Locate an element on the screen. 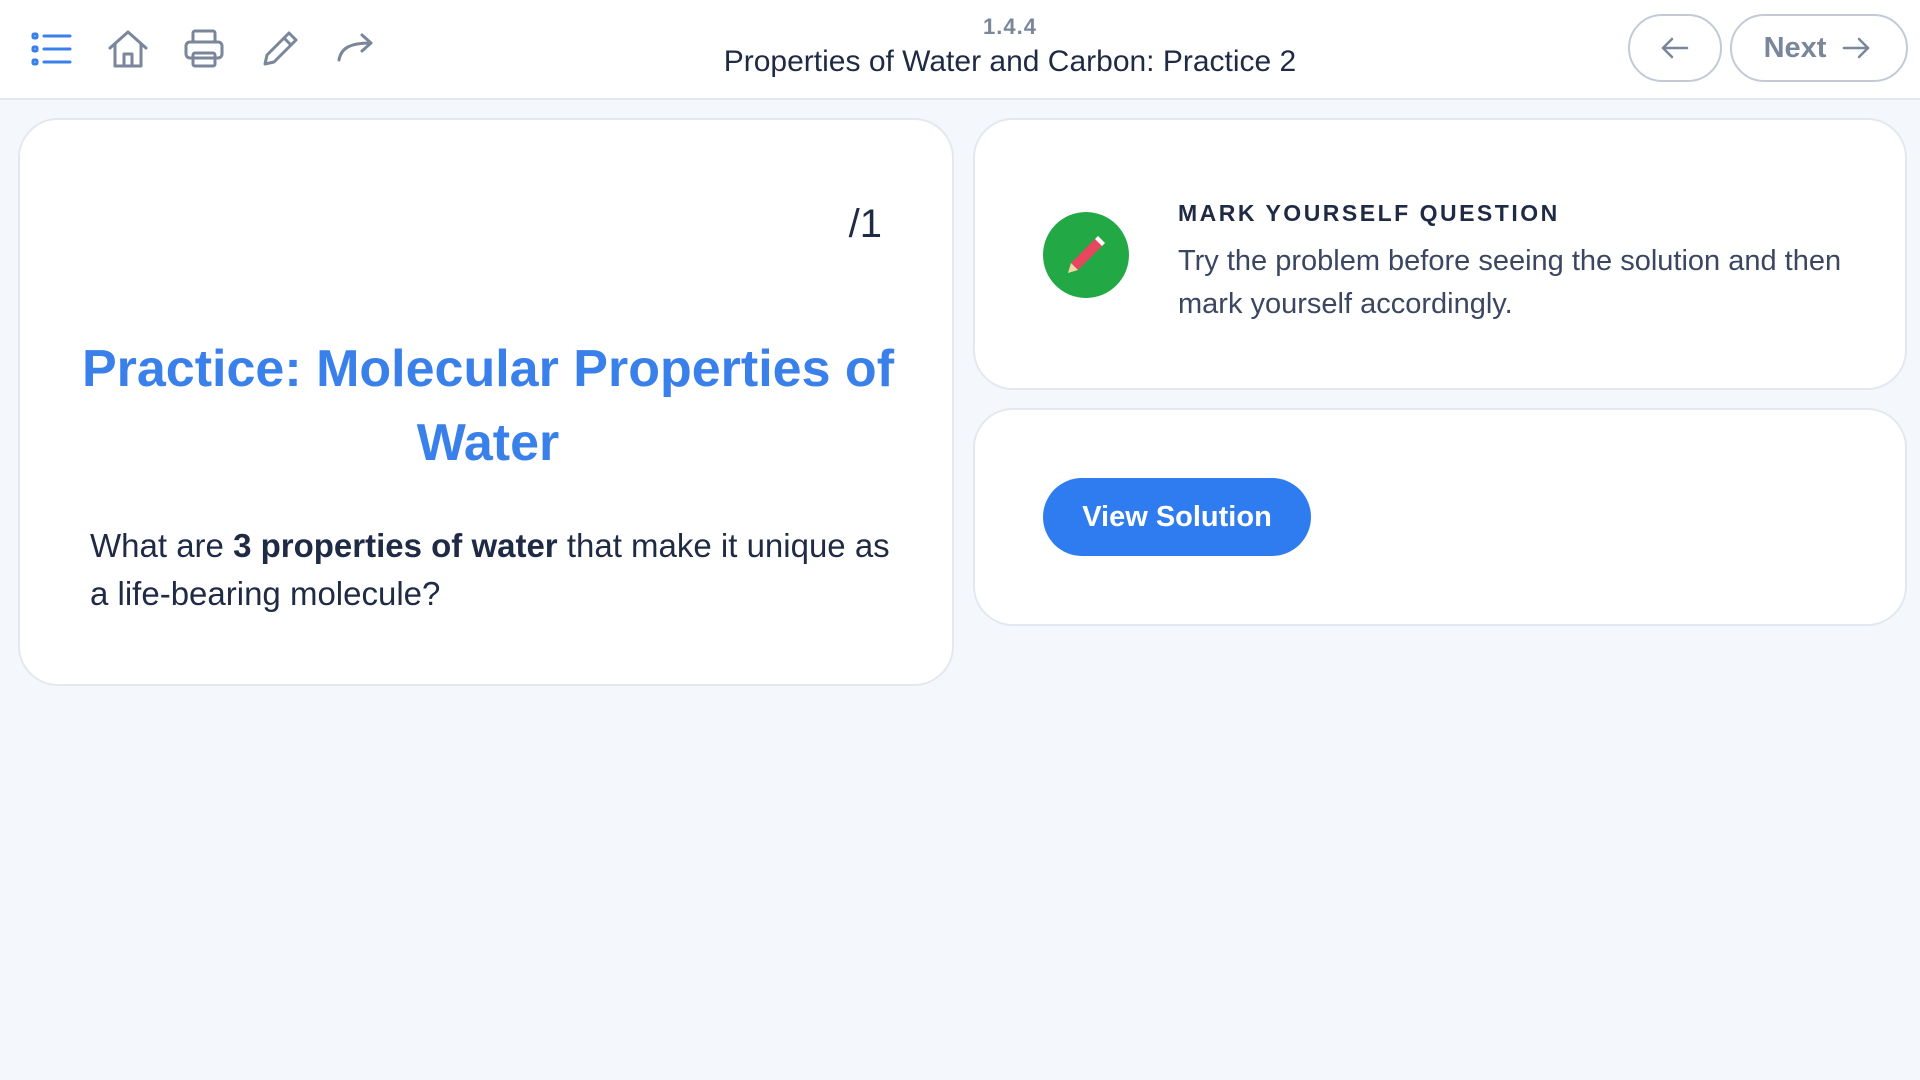 The width and height of the screenshot is (1920, 1080). mark-yourself-badge is located at coordinates (1086, 255).